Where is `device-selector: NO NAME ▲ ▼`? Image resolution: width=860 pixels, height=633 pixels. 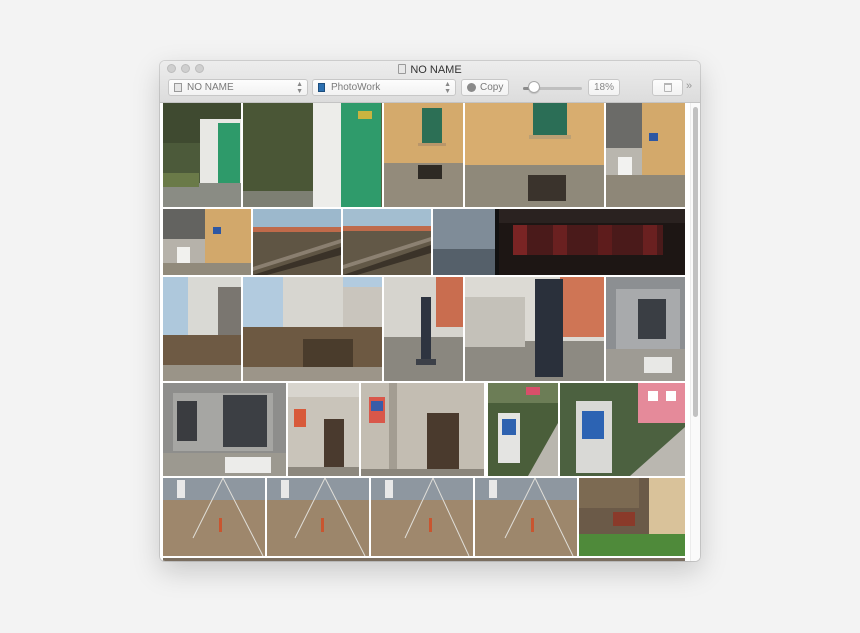
device-selector: NO NAME ▲ ▼ is located at coordinates (238, 87).